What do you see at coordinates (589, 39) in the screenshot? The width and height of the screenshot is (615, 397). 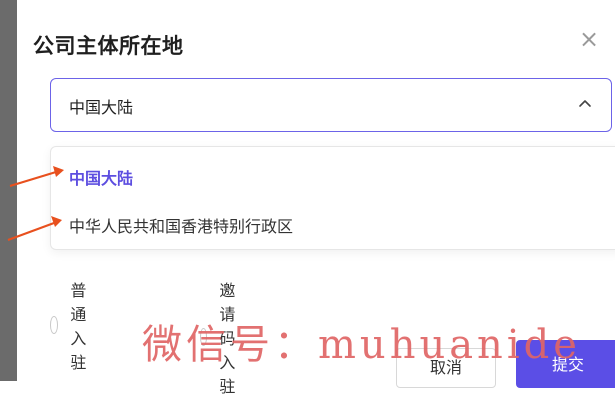 I see `close-icon: ×` at bounding box center [589, 39].